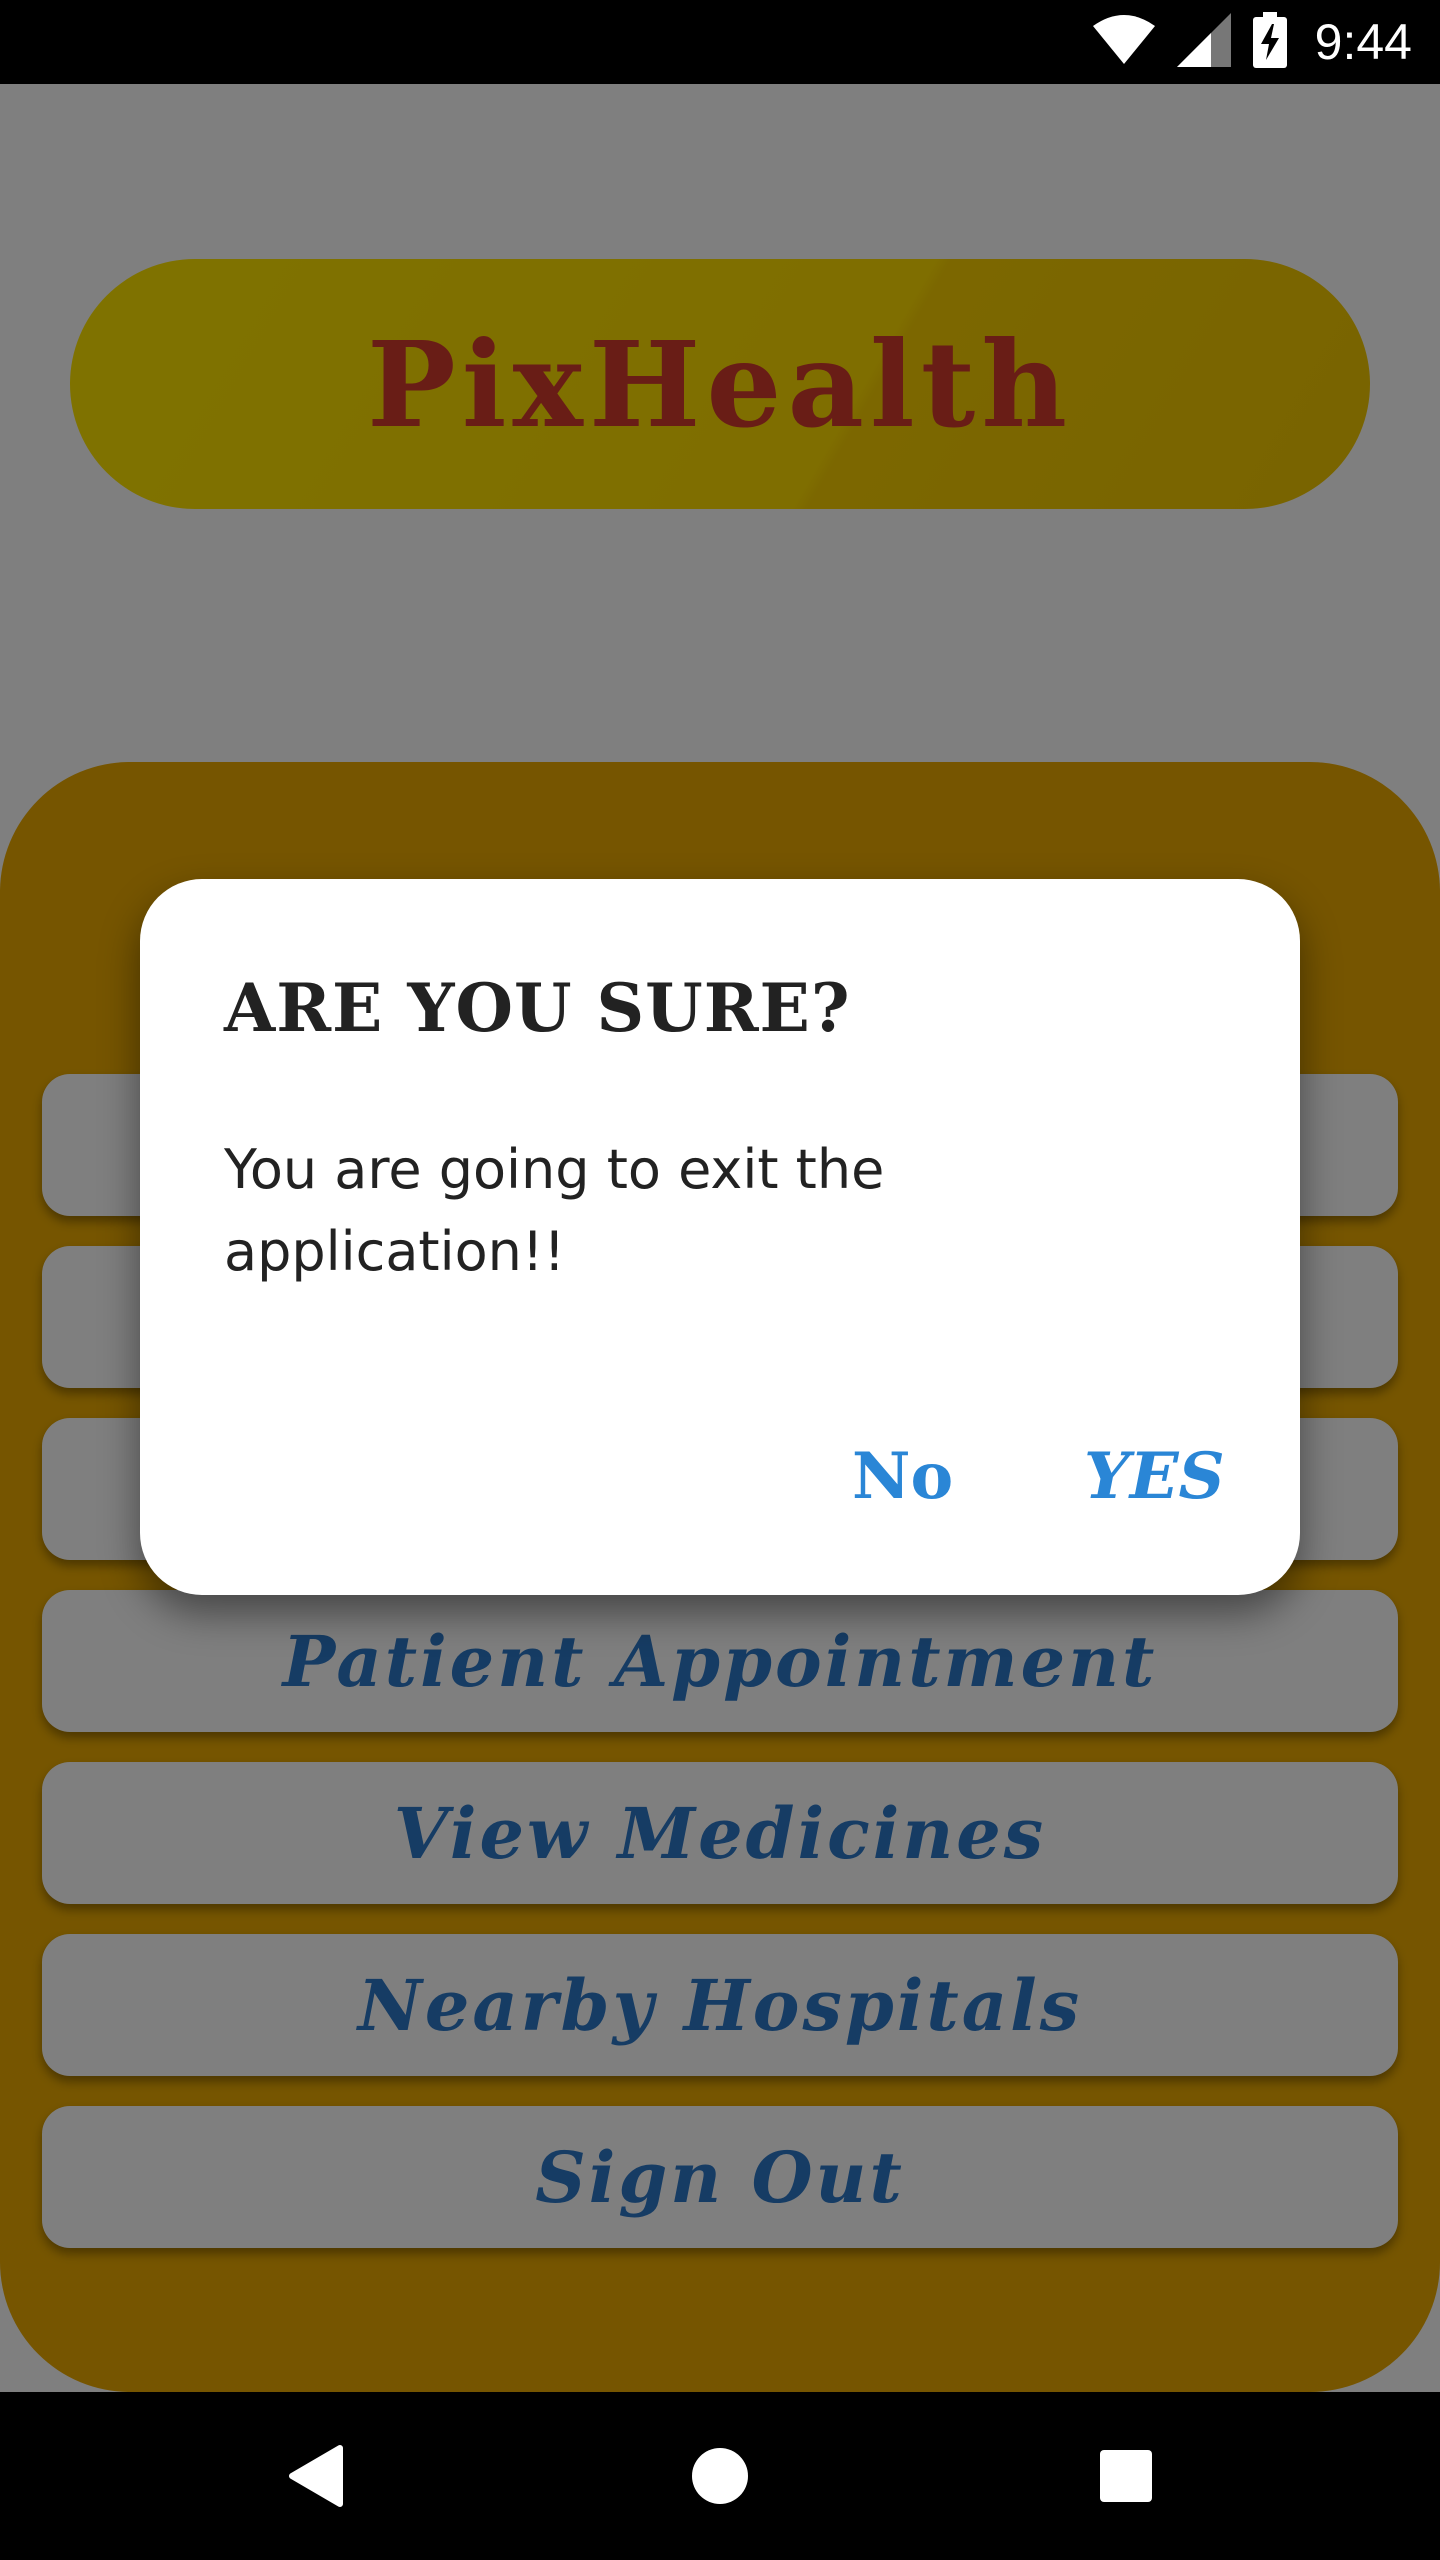 The width and height of the screenshot is (1440, 2560). I want to click on wifi-icon, so click(1123, 42).